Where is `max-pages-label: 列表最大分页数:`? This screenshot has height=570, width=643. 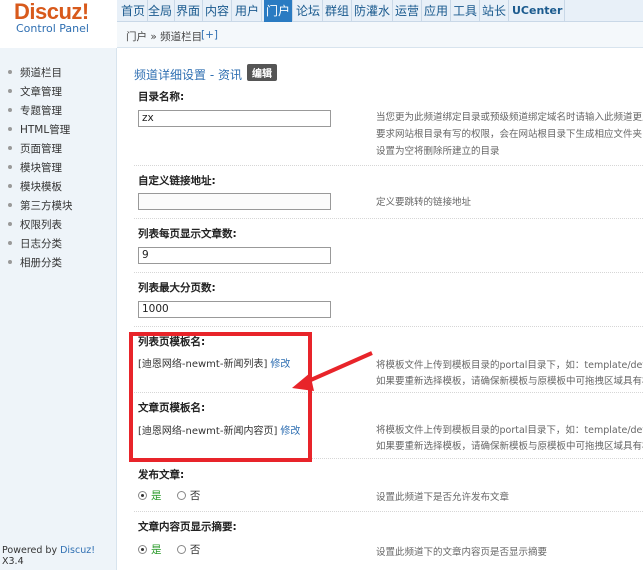 max-pages-label: 列表最大分页数: is located at coordinates (177, 288).